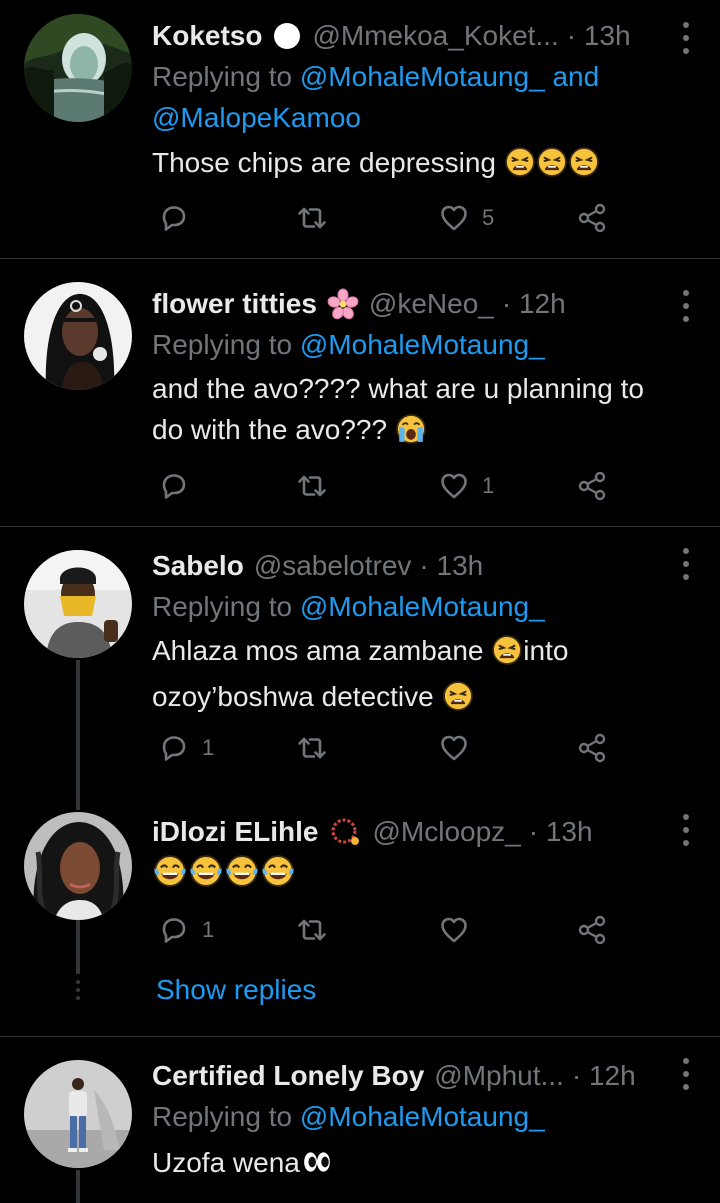  Describe the element at coordinates (287, 36) in the screenshot. I see `white-circle-icon` at that location.